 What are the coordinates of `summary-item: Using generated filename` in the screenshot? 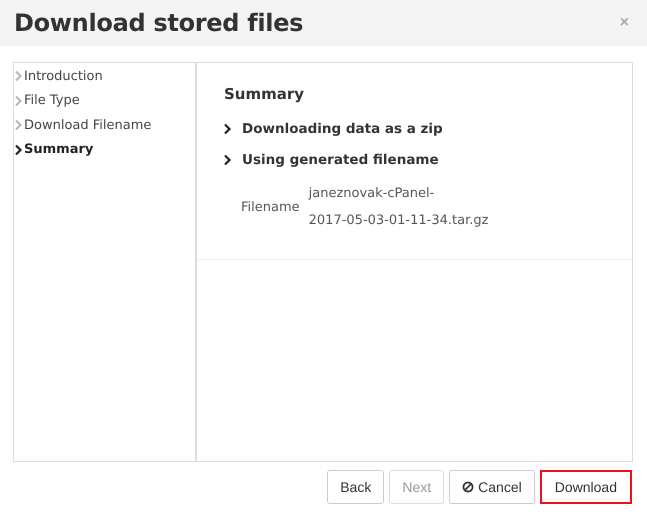 It's located at (340, 160).